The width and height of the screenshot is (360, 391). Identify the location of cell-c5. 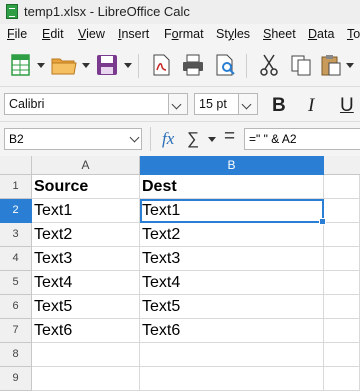
(342, 283).